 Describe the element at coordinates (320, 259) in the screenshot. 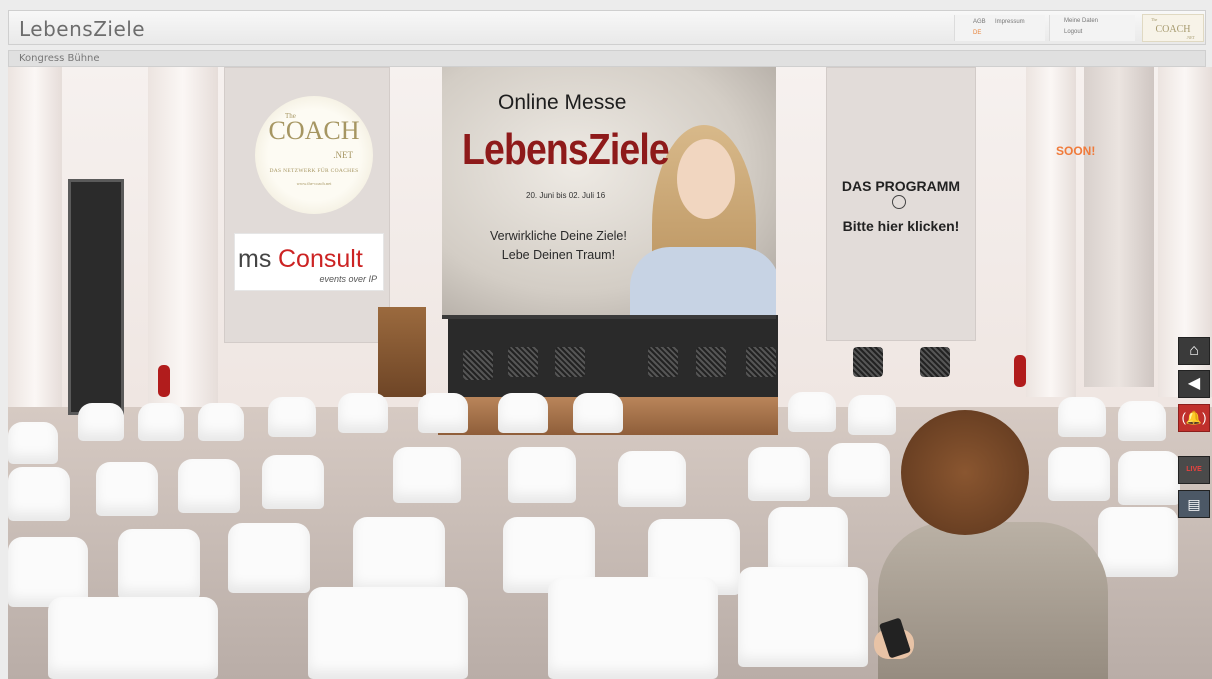

I see `msconsult-consult: Consult` at that location.